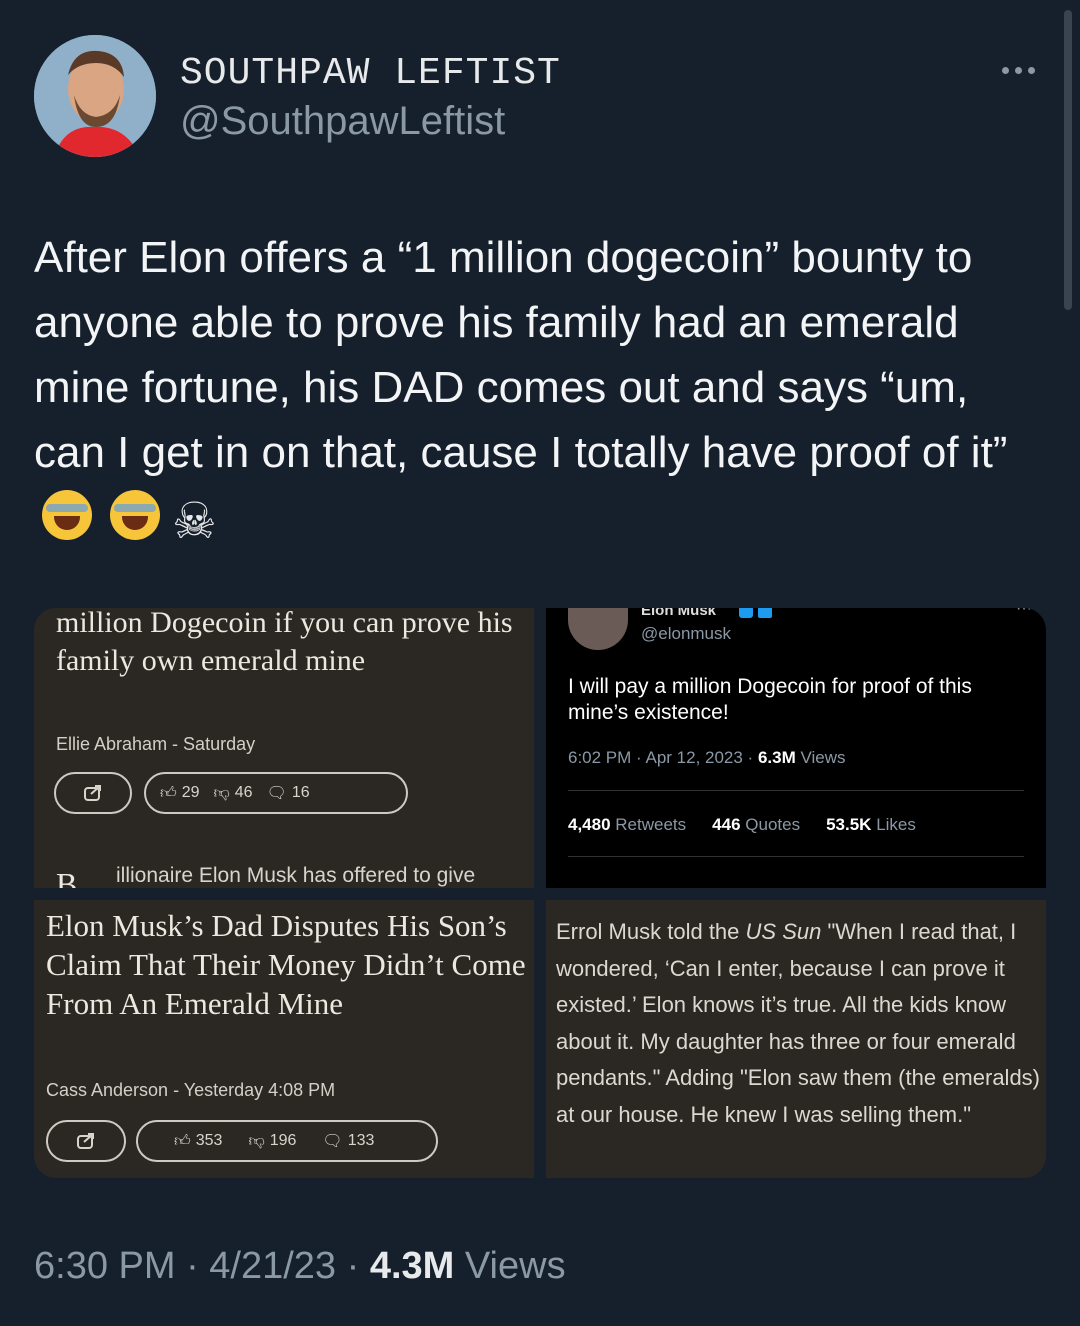  What do you see at coordinates (1068, 160) in the screenshot?
I see `scrollbar` at bounding box center [1068, 160].